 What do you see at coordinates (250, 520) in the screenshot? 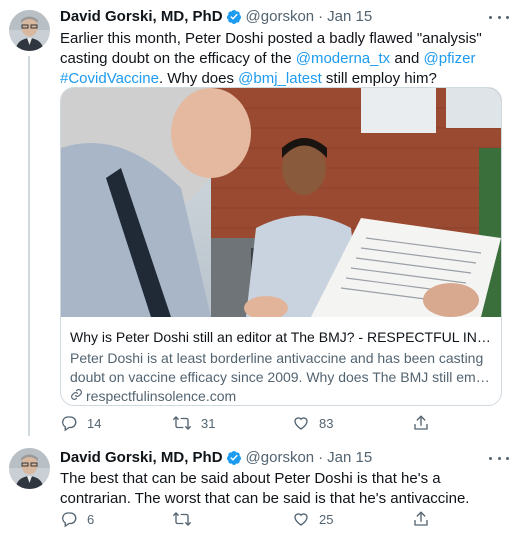
I see `tweet-actions: 6 25` at bounding box center [250, 520].